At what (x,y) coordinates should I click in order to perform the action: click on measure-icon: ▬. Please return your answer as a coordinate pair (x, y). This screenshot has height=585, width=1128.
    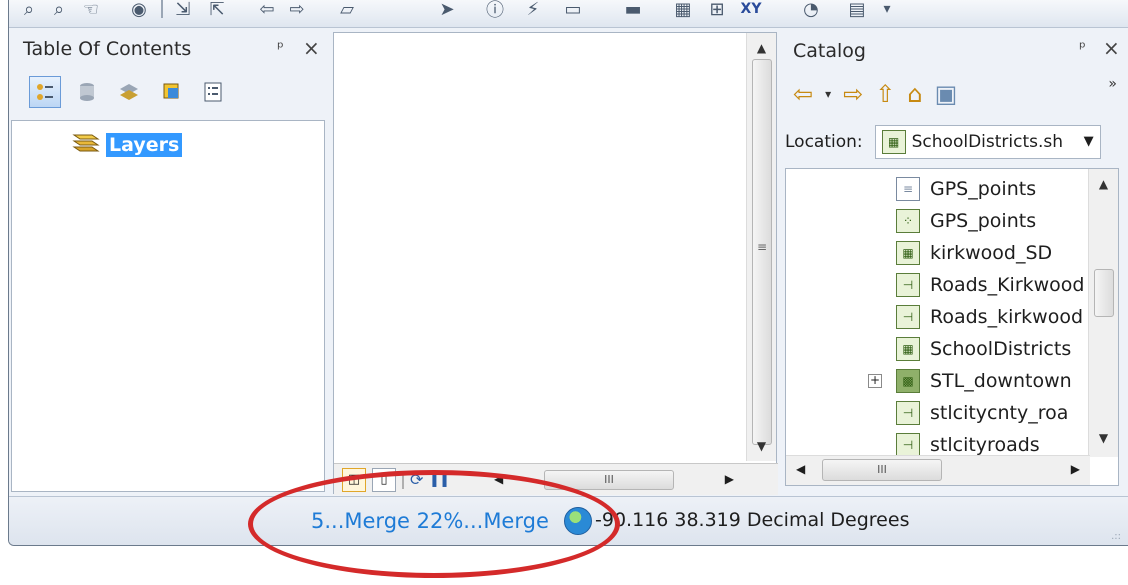
    Looking at the image, I should click on (633, 10).